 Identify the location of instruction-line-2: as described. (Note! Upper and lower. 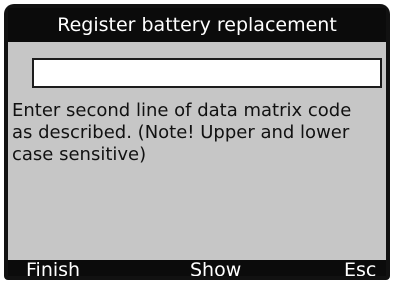
(181, 132).